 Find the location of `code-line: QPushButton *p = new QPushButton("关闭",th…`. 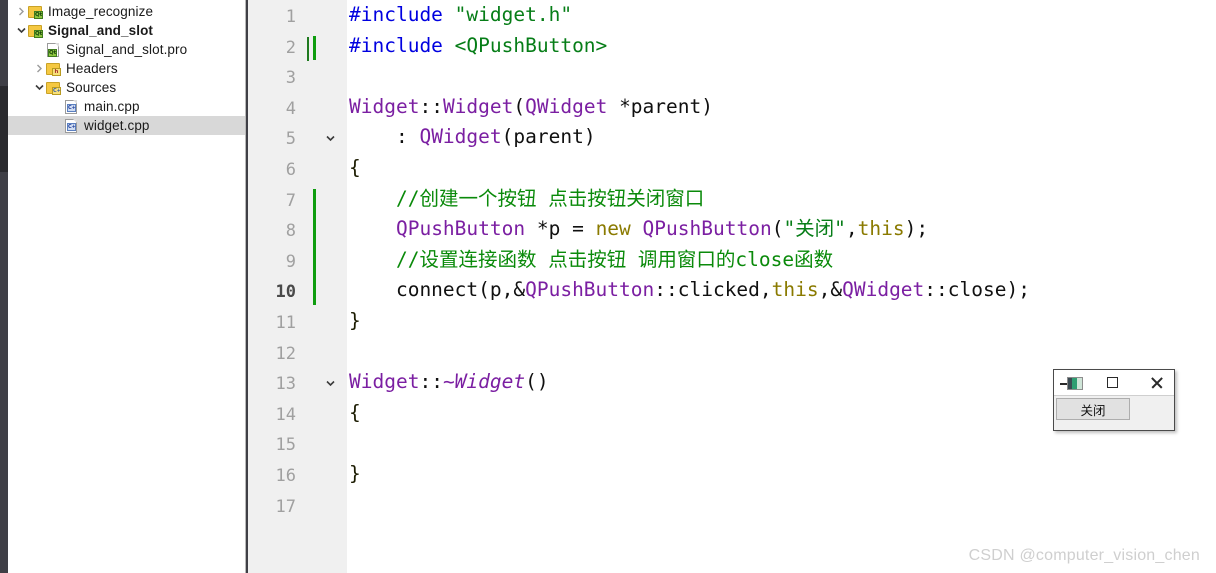

code-line: QPushButton *p = new QPushButton("关闭",th… is located at coordinates (781, 229).